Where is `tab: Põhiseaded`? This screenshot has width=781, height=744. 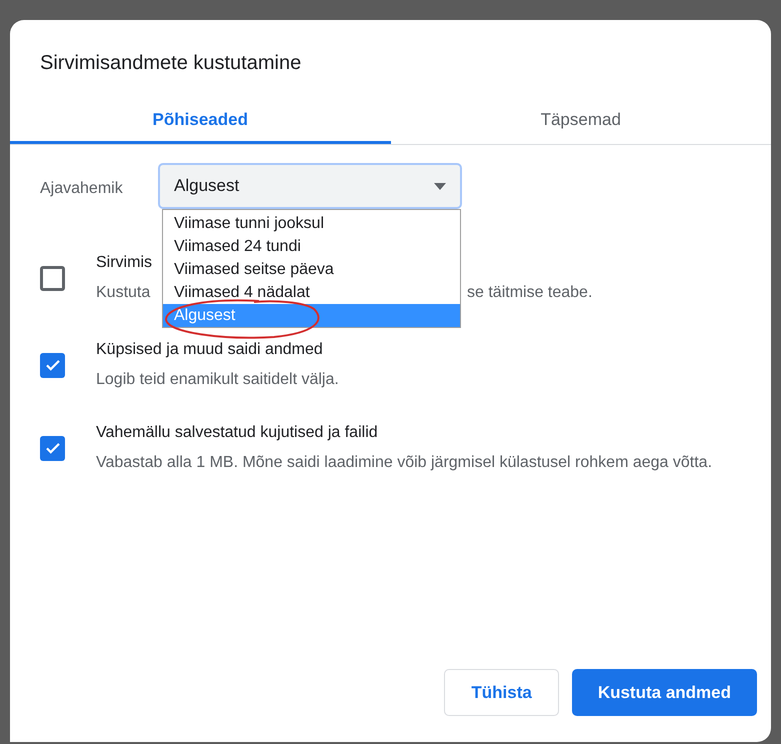
tab: Põhiseaded is located at coordinates (200, 121).